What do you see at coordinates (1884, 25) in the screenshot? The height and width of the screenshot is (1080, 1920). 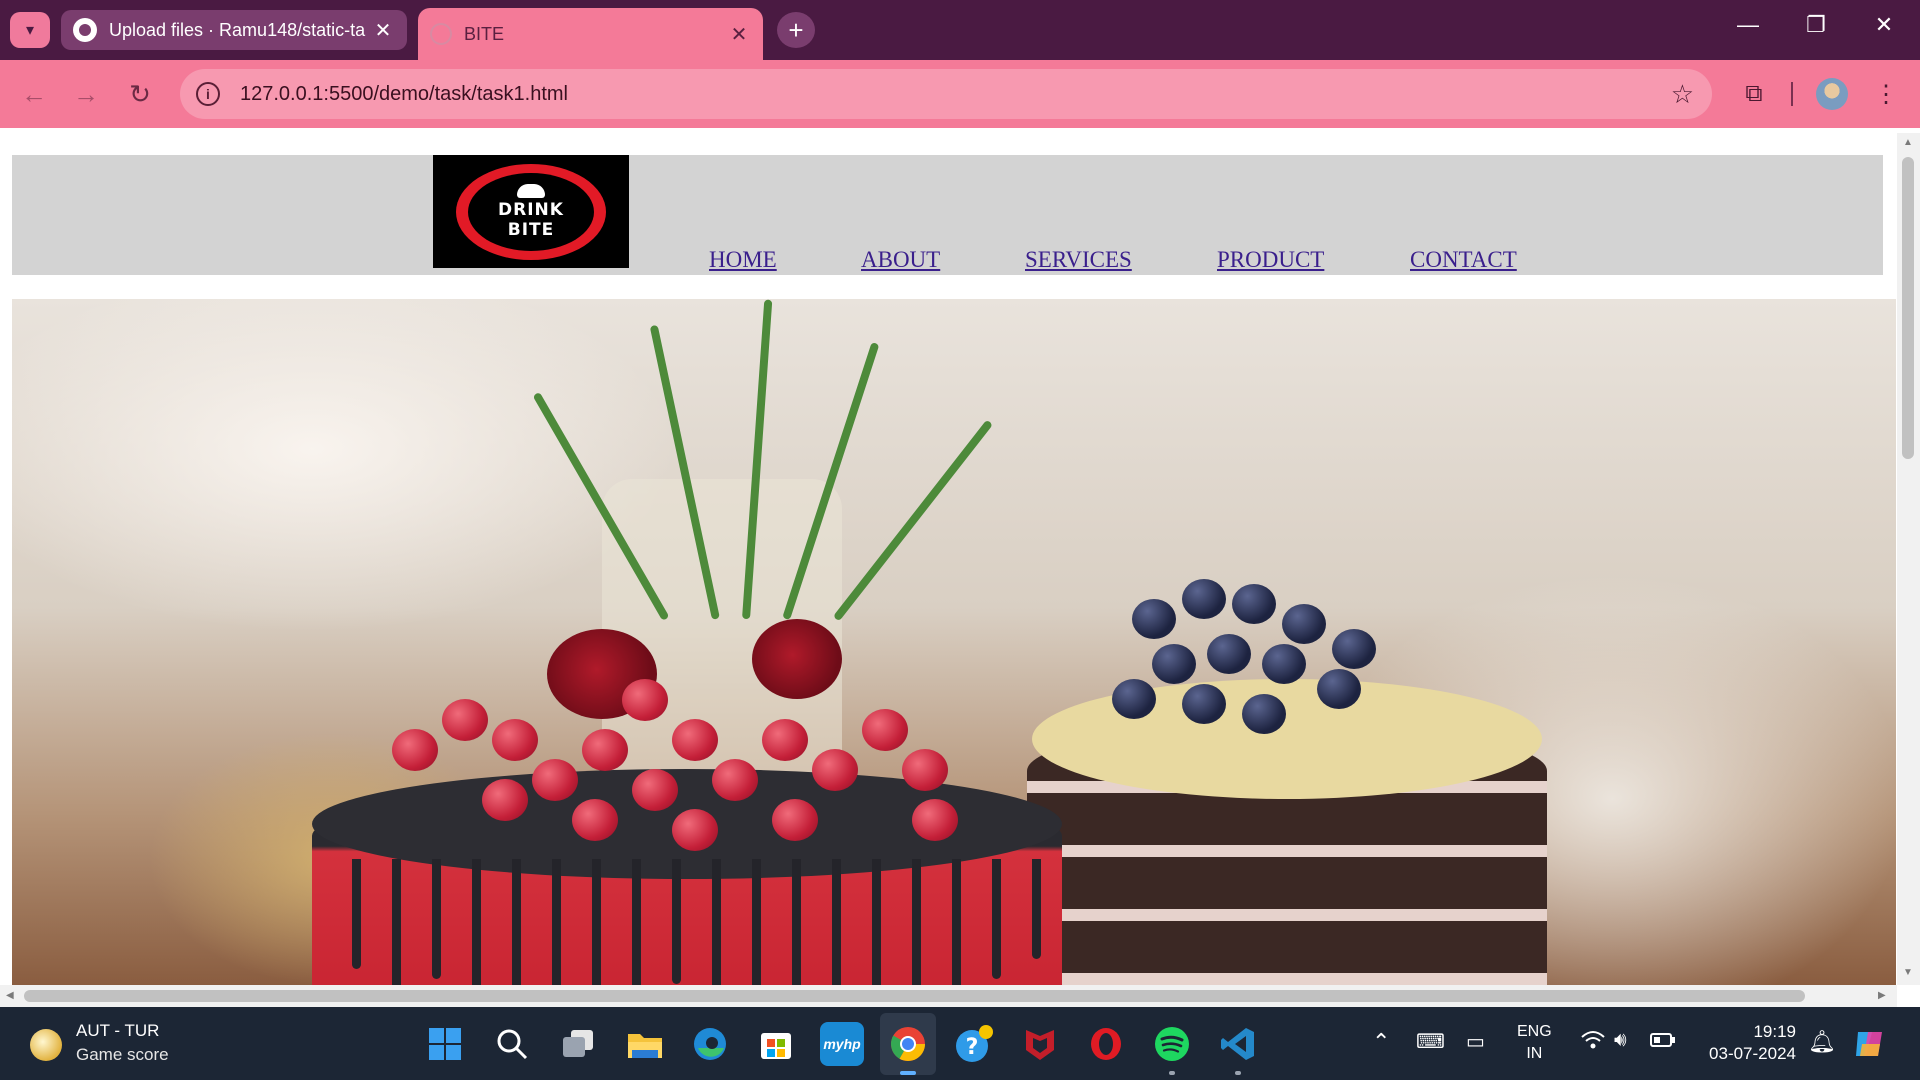 I see `window-close-button: ✕` at bounding box center [1884, 25].